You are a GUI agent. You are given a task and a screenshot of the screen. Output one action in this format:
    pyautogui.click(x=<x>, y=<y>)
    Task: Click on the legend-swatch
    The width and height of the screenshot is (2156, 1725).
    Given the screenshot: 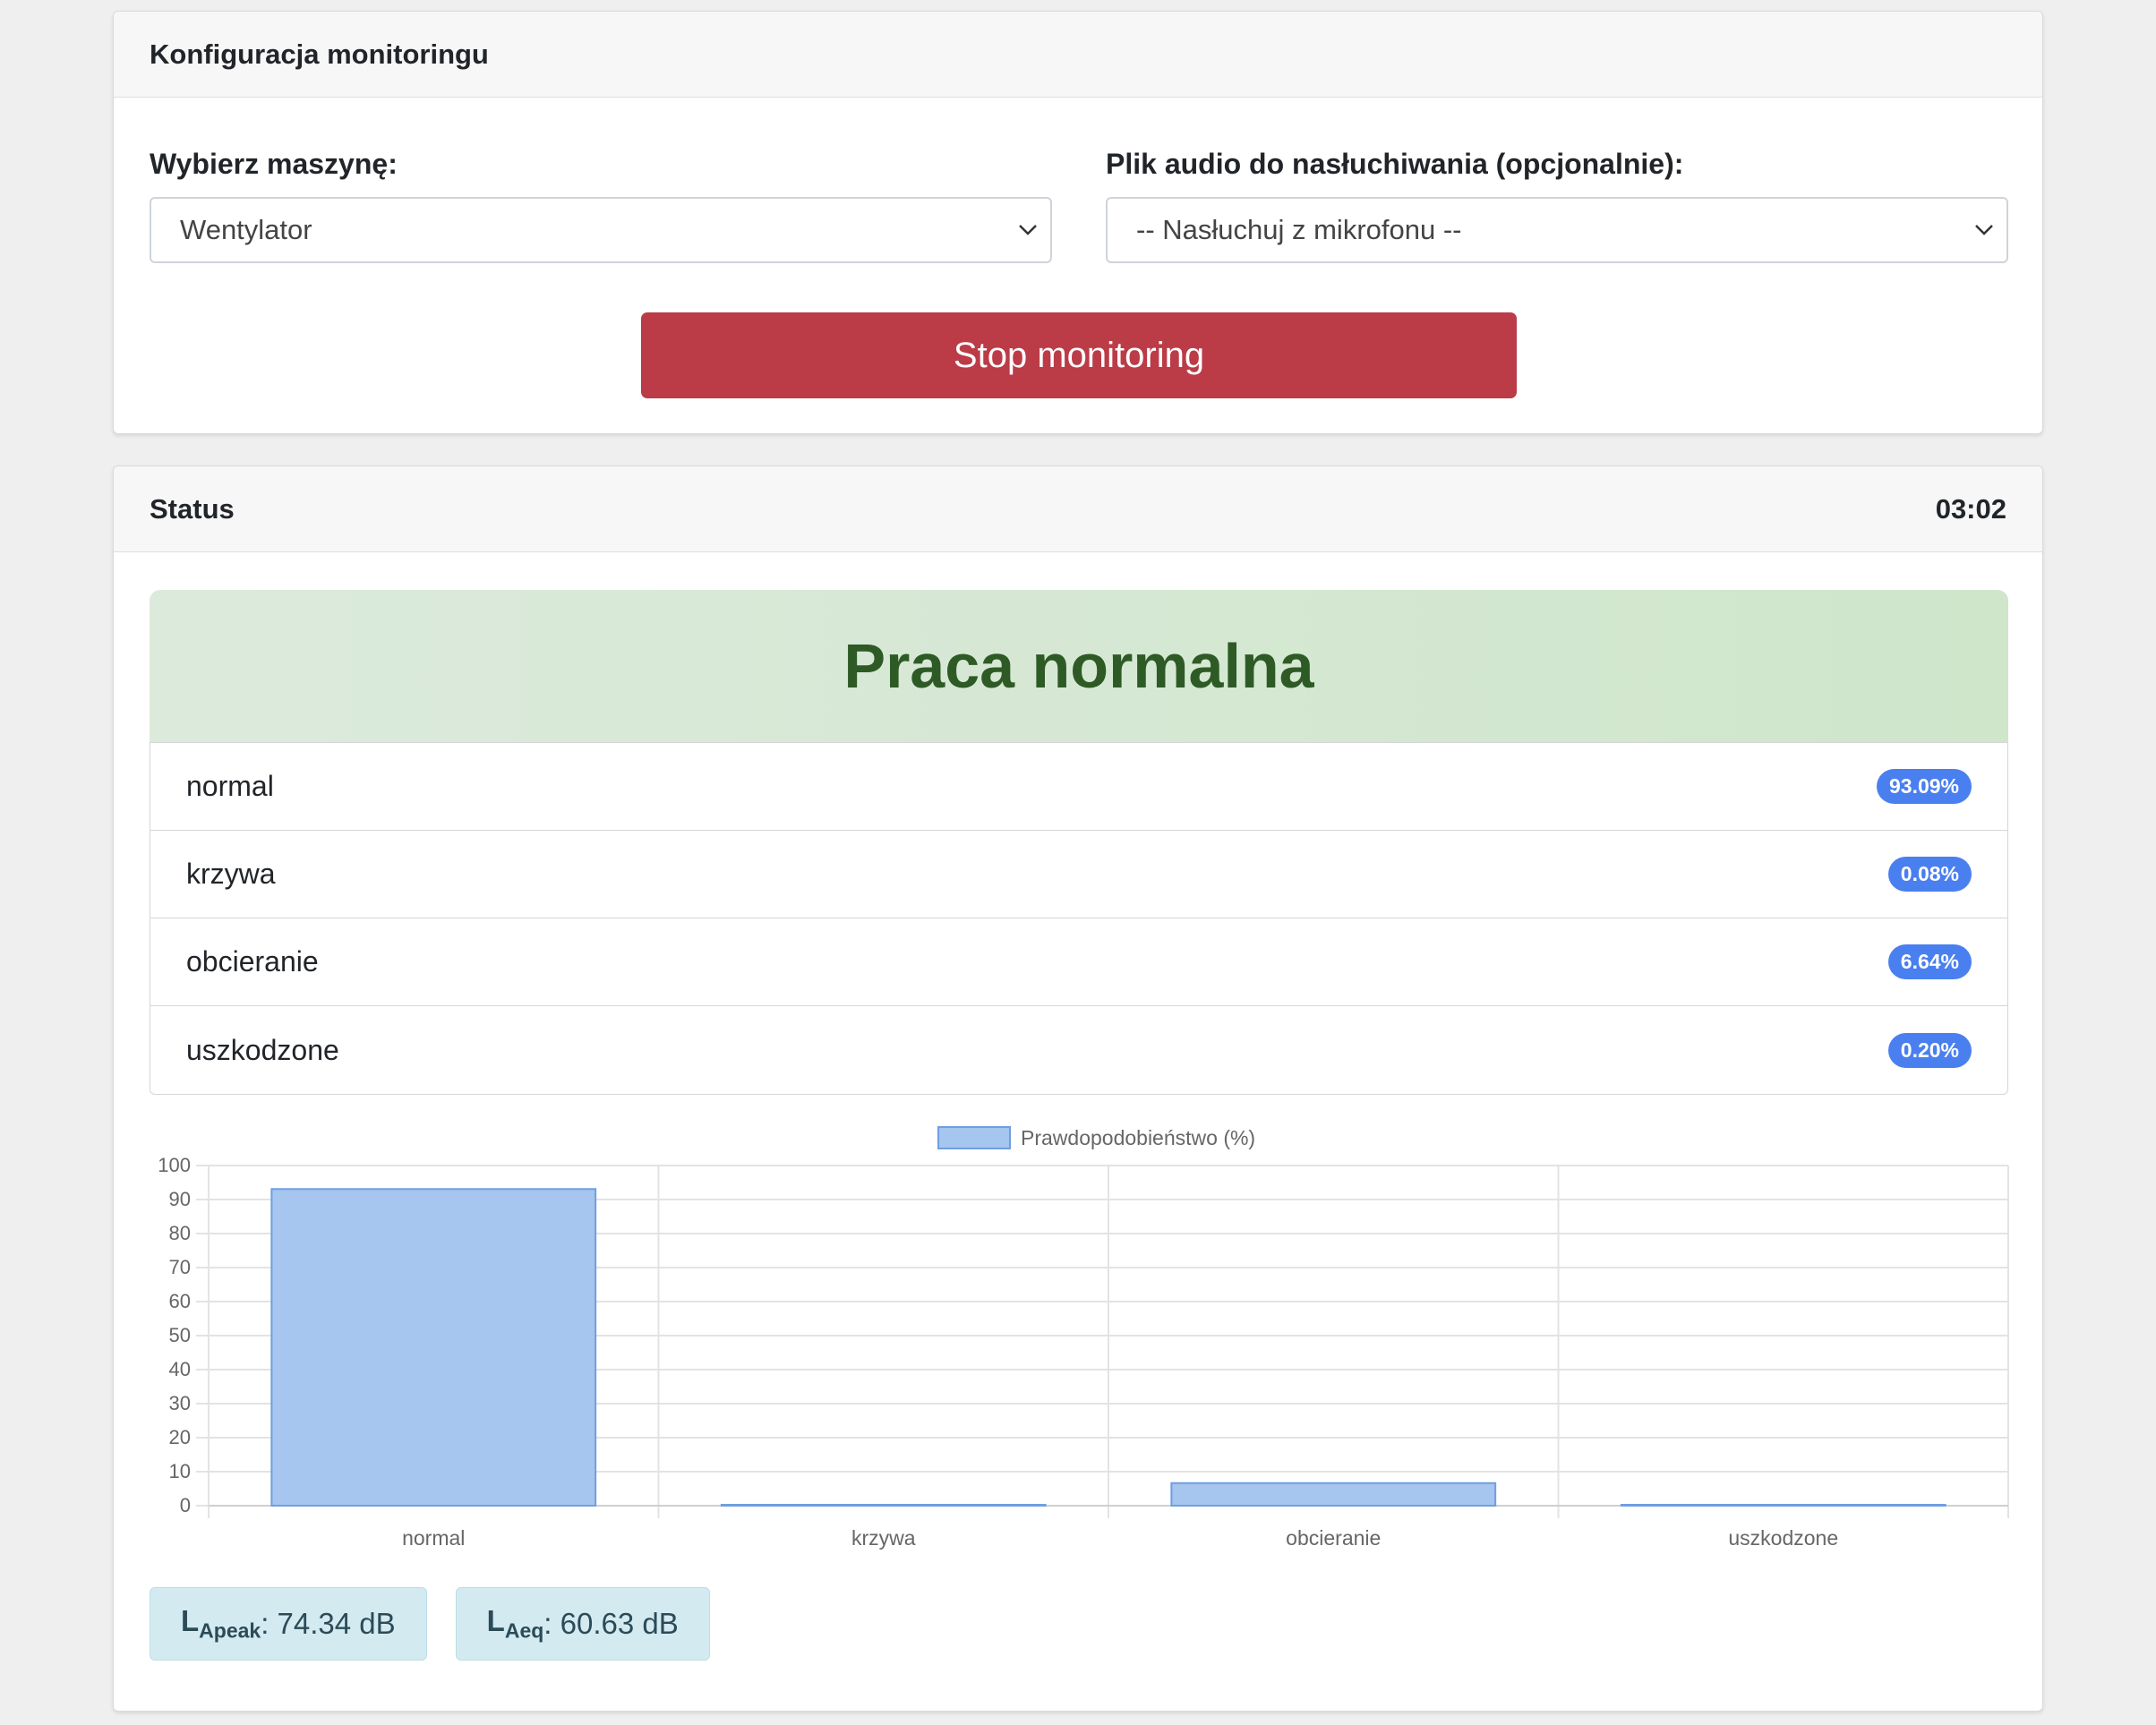 What is the action you would take?
    pyautogui.click(x=974, y=1137)
    